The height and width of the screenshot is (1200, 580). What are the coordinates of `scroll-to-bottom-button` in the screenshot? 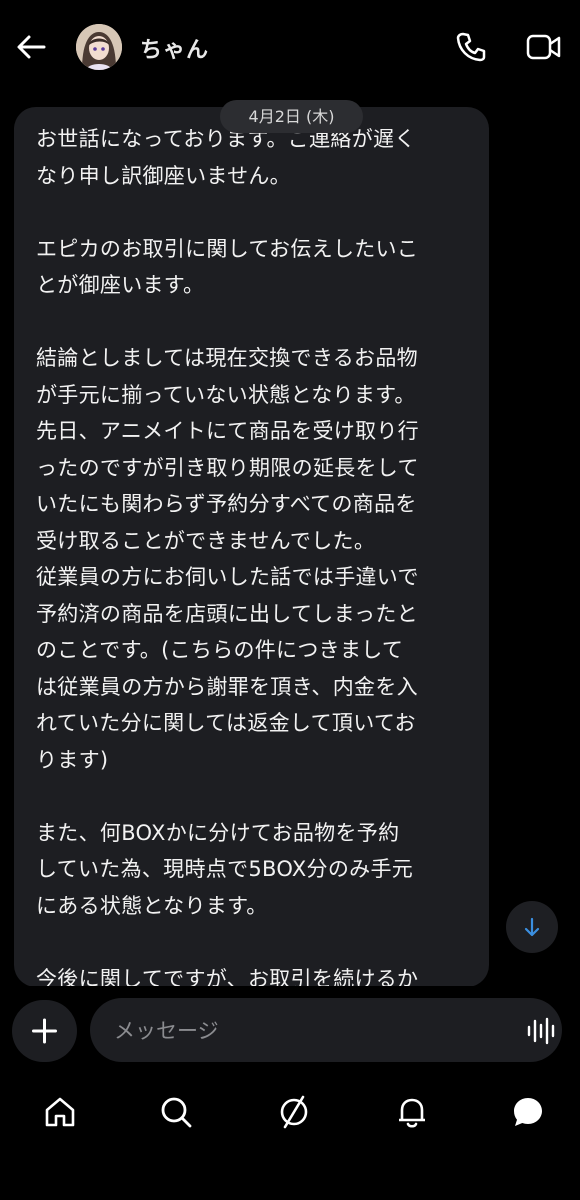 It's located at (532, 927).